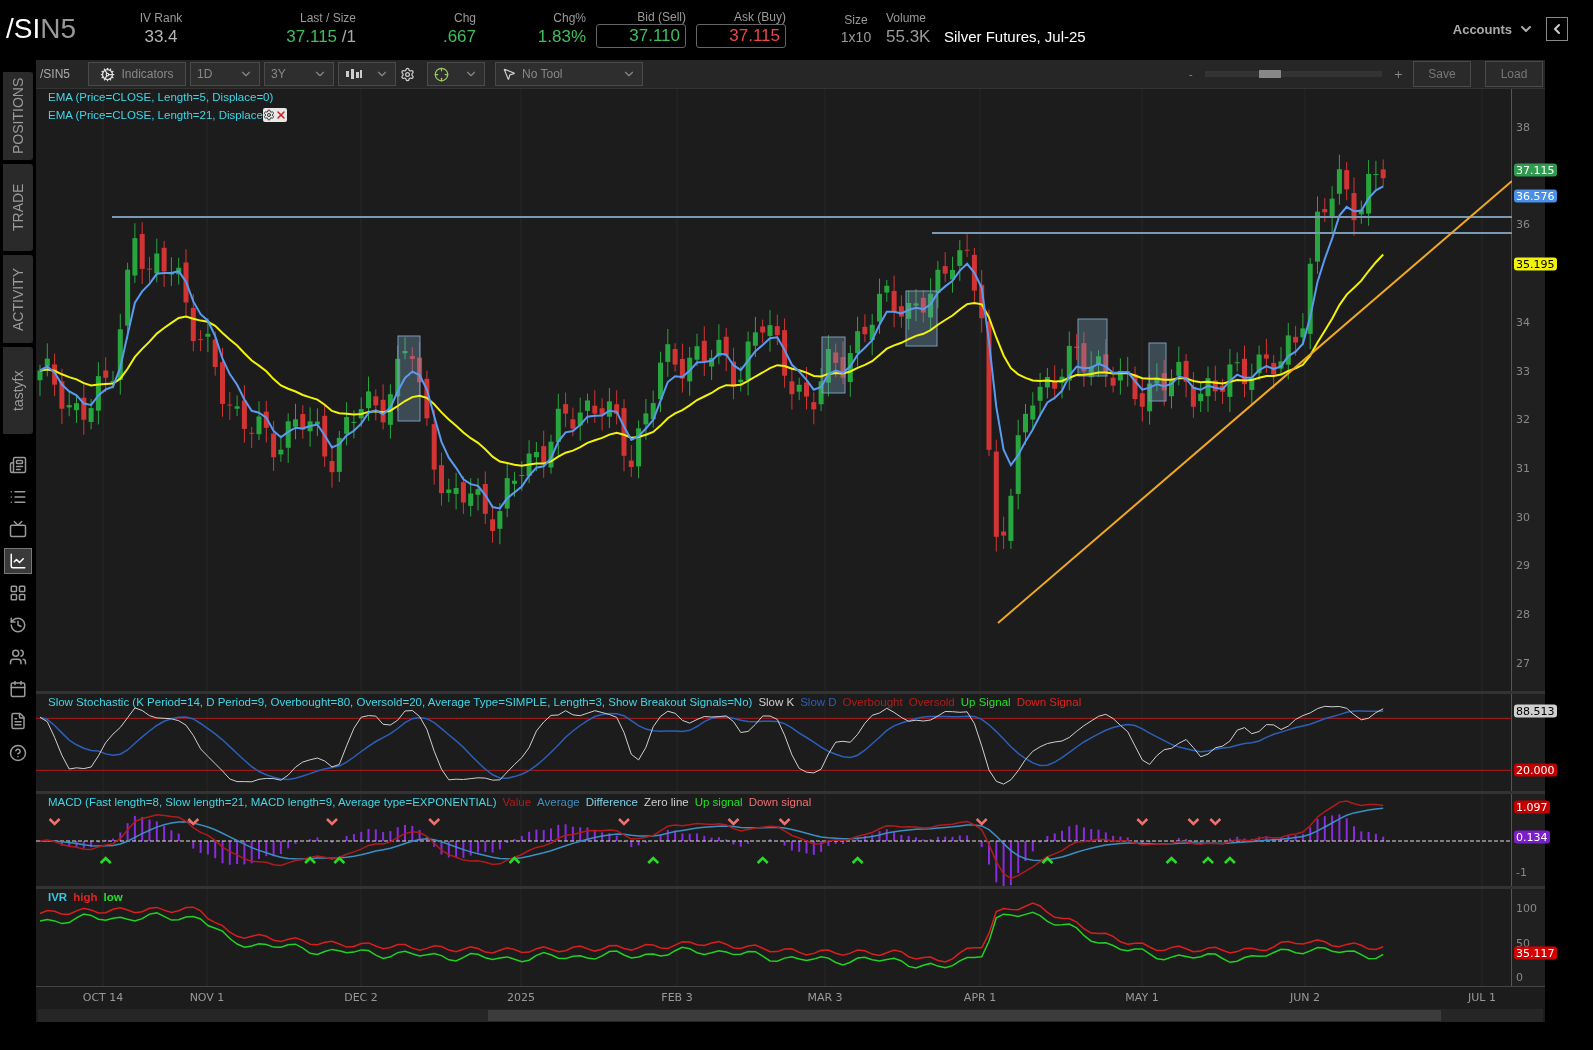  Describe the element at coordinates (1526, 908) in the screenshot. I see `axis-tick: 100` at that location.